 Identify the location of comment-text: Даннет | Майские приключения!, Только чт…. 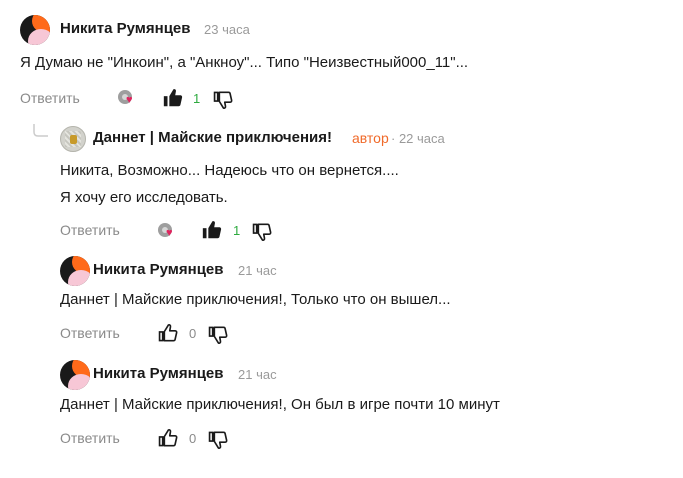
(255, 299).